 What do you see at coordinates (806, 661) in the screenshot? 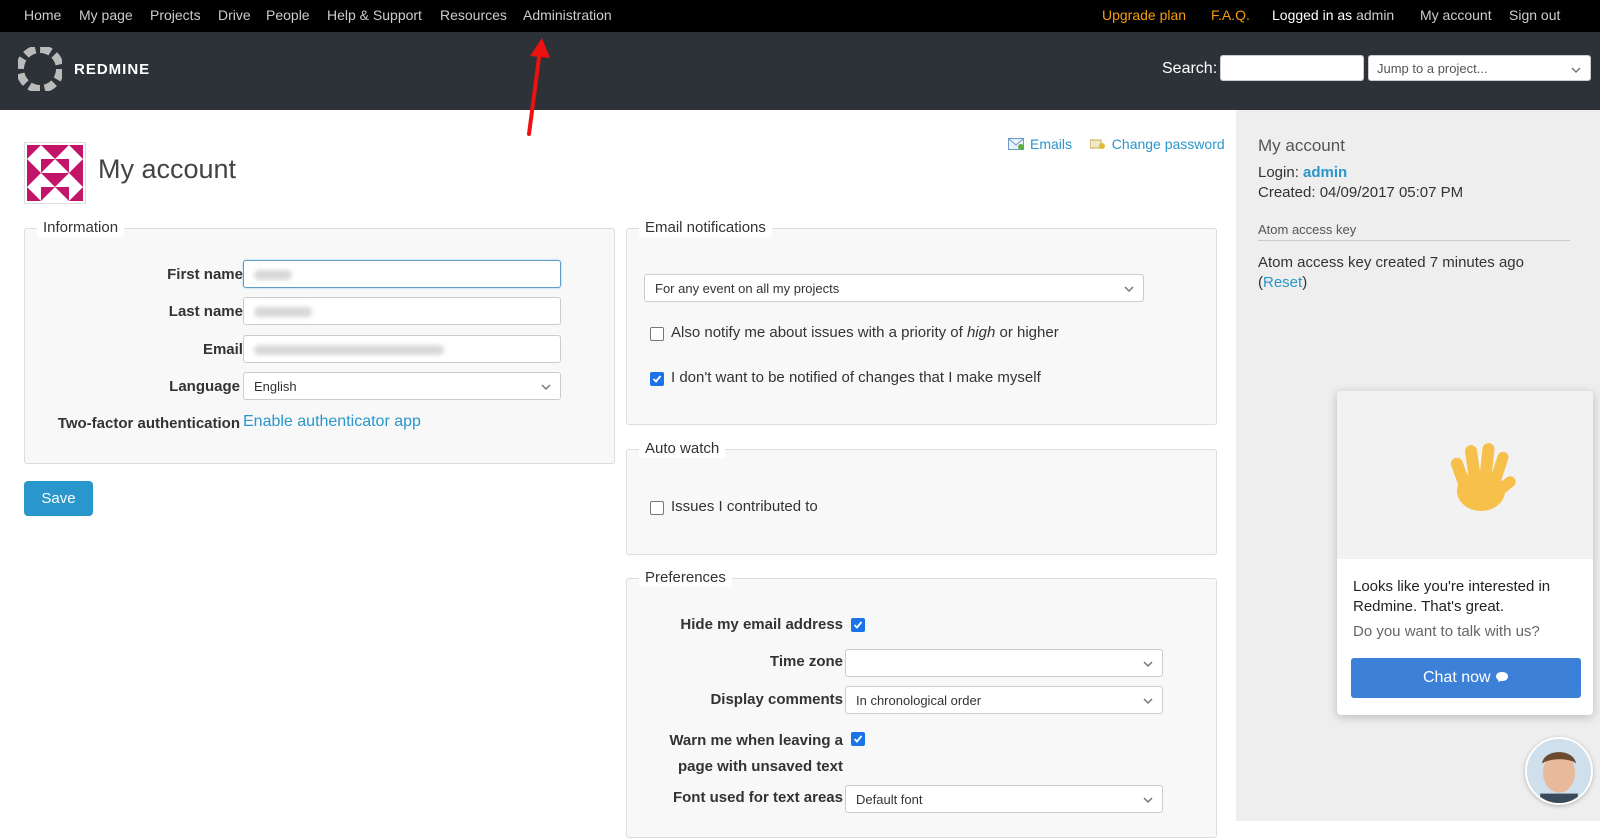
I see `time-zone-label: Time zone` at bounding box center [806, 661].